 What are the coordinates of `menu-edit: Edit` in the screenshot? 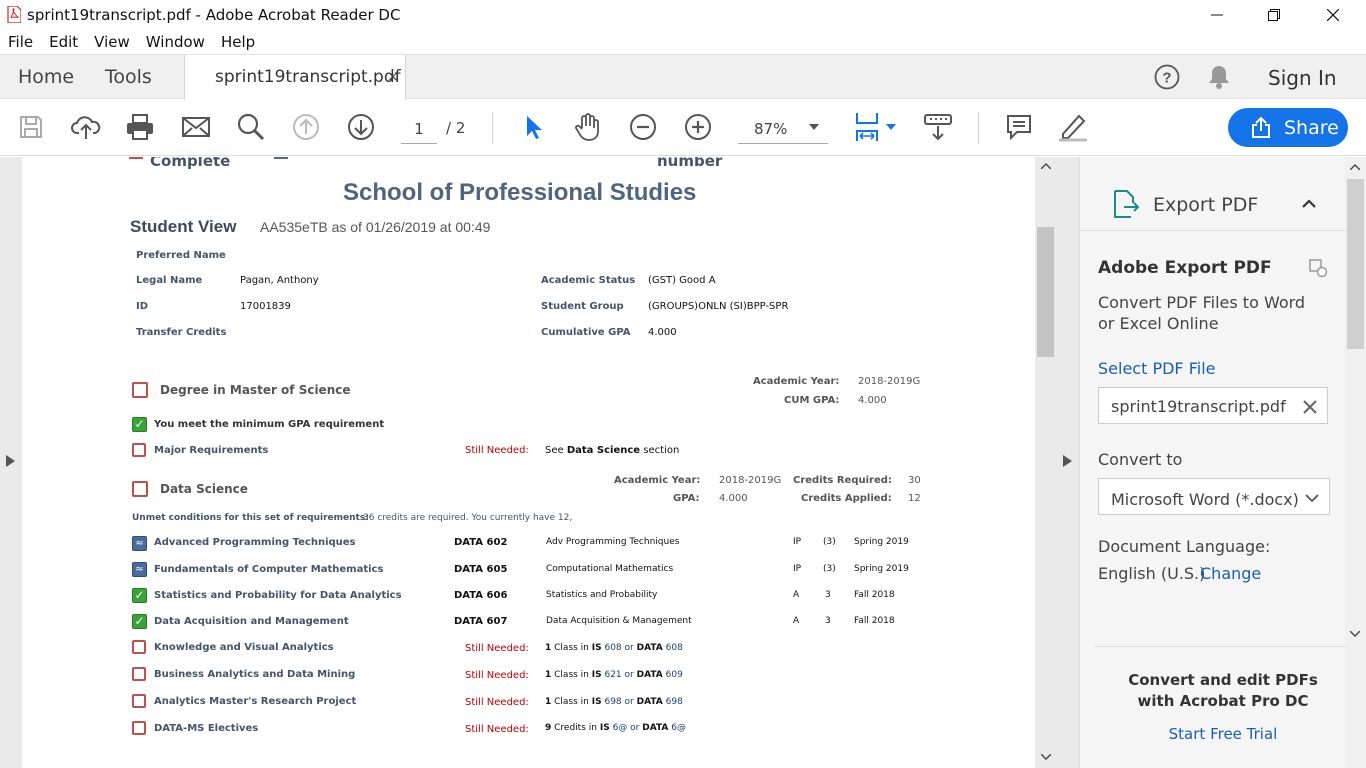 It's located at (63, 42).